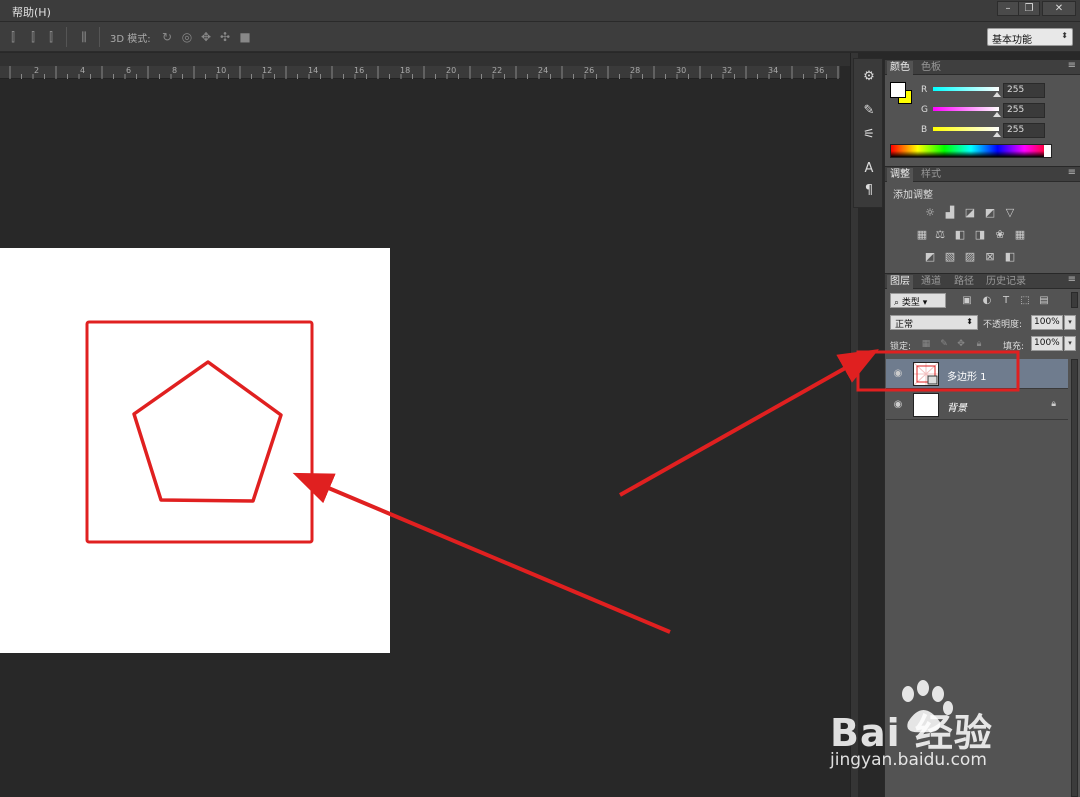 The image size is (1080, 797). What do you see at coordinates (898, 90) in the screenshot?
I see `foreground-color-swatch` at bounding box center [898, 90].